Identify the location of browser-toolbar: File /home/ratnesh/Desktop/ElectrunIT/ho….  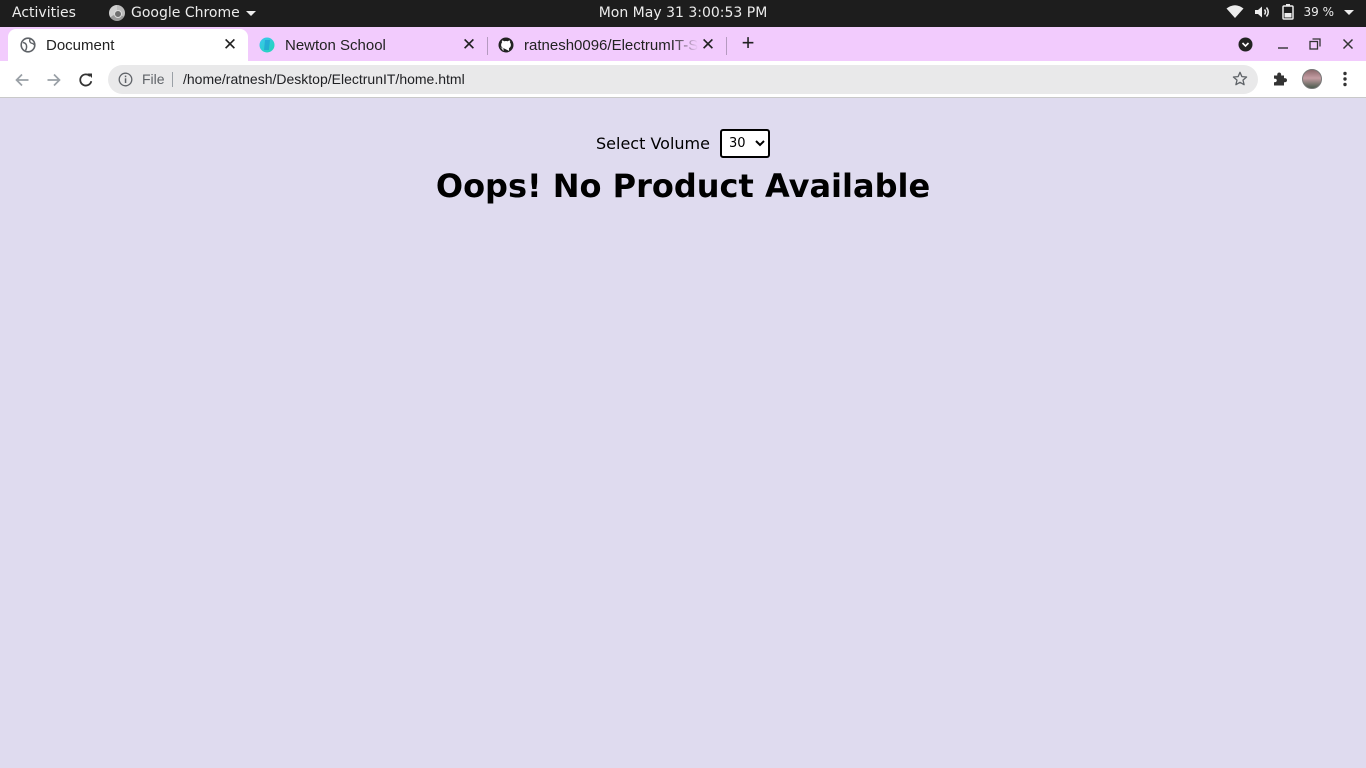
(683, 79).